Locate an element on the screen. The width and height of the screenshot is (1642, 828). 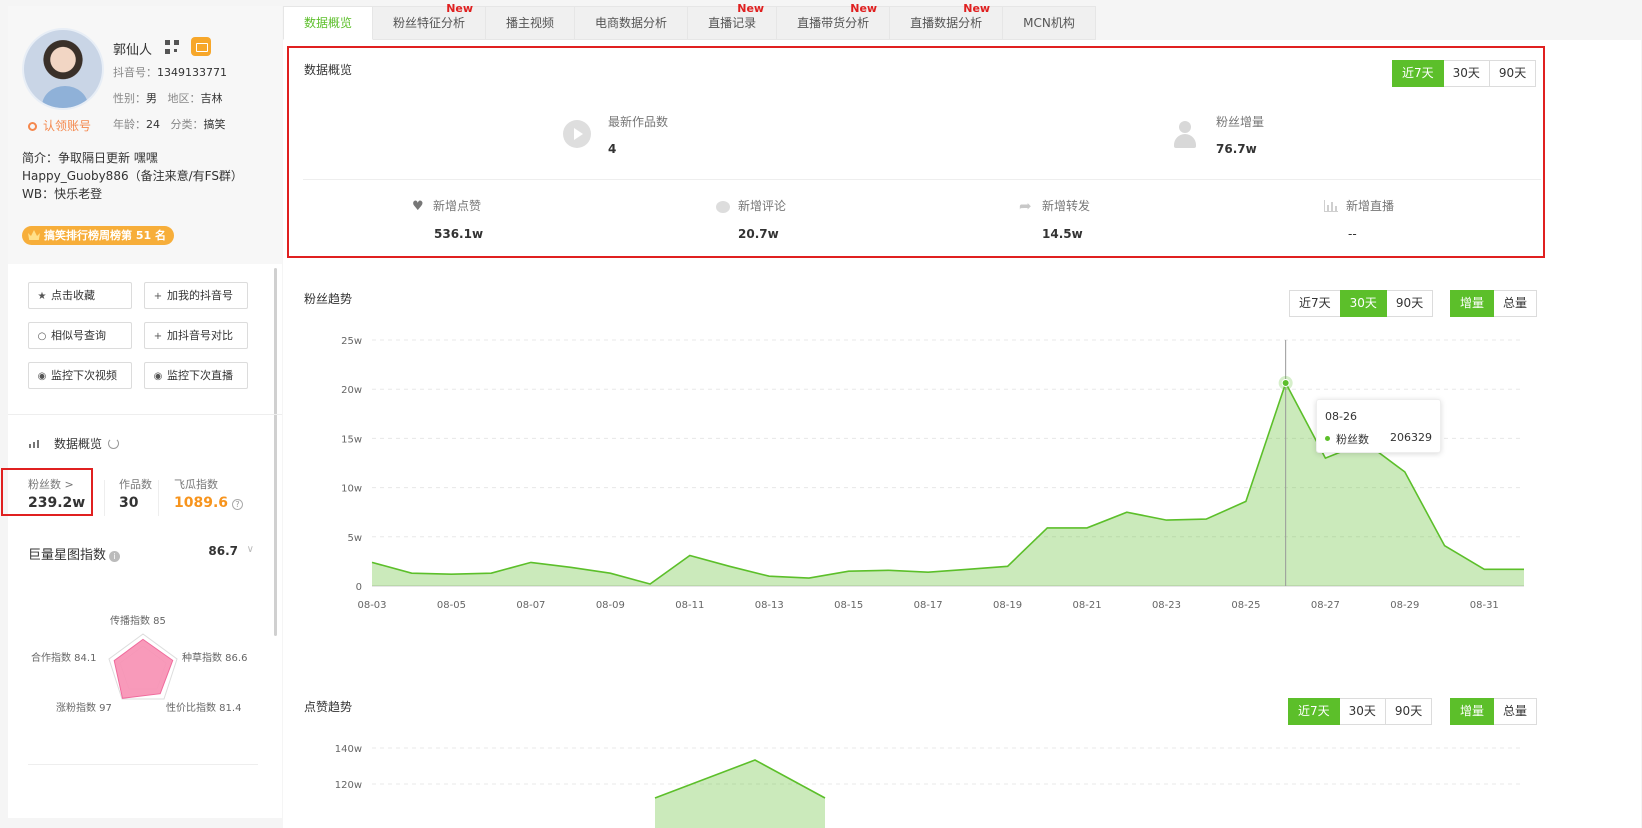
add-compare-button: + 加抖音号对比 is located at coordinates (196, 335).